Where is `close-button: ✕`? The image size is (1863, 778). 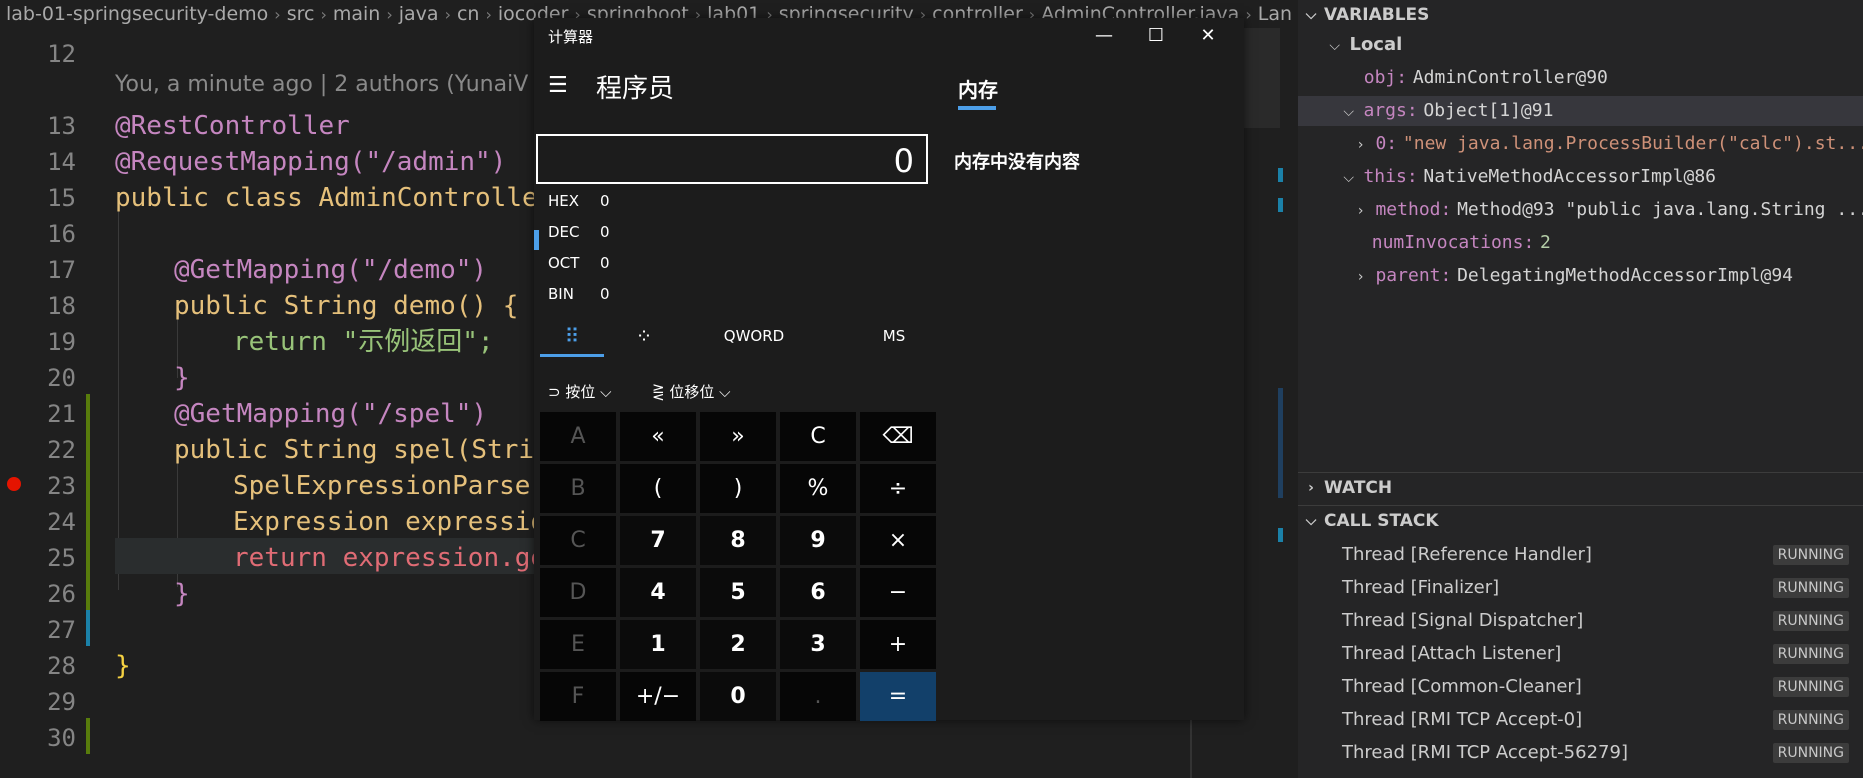 close-button: ✕ is located at coordinates (1208, 36).